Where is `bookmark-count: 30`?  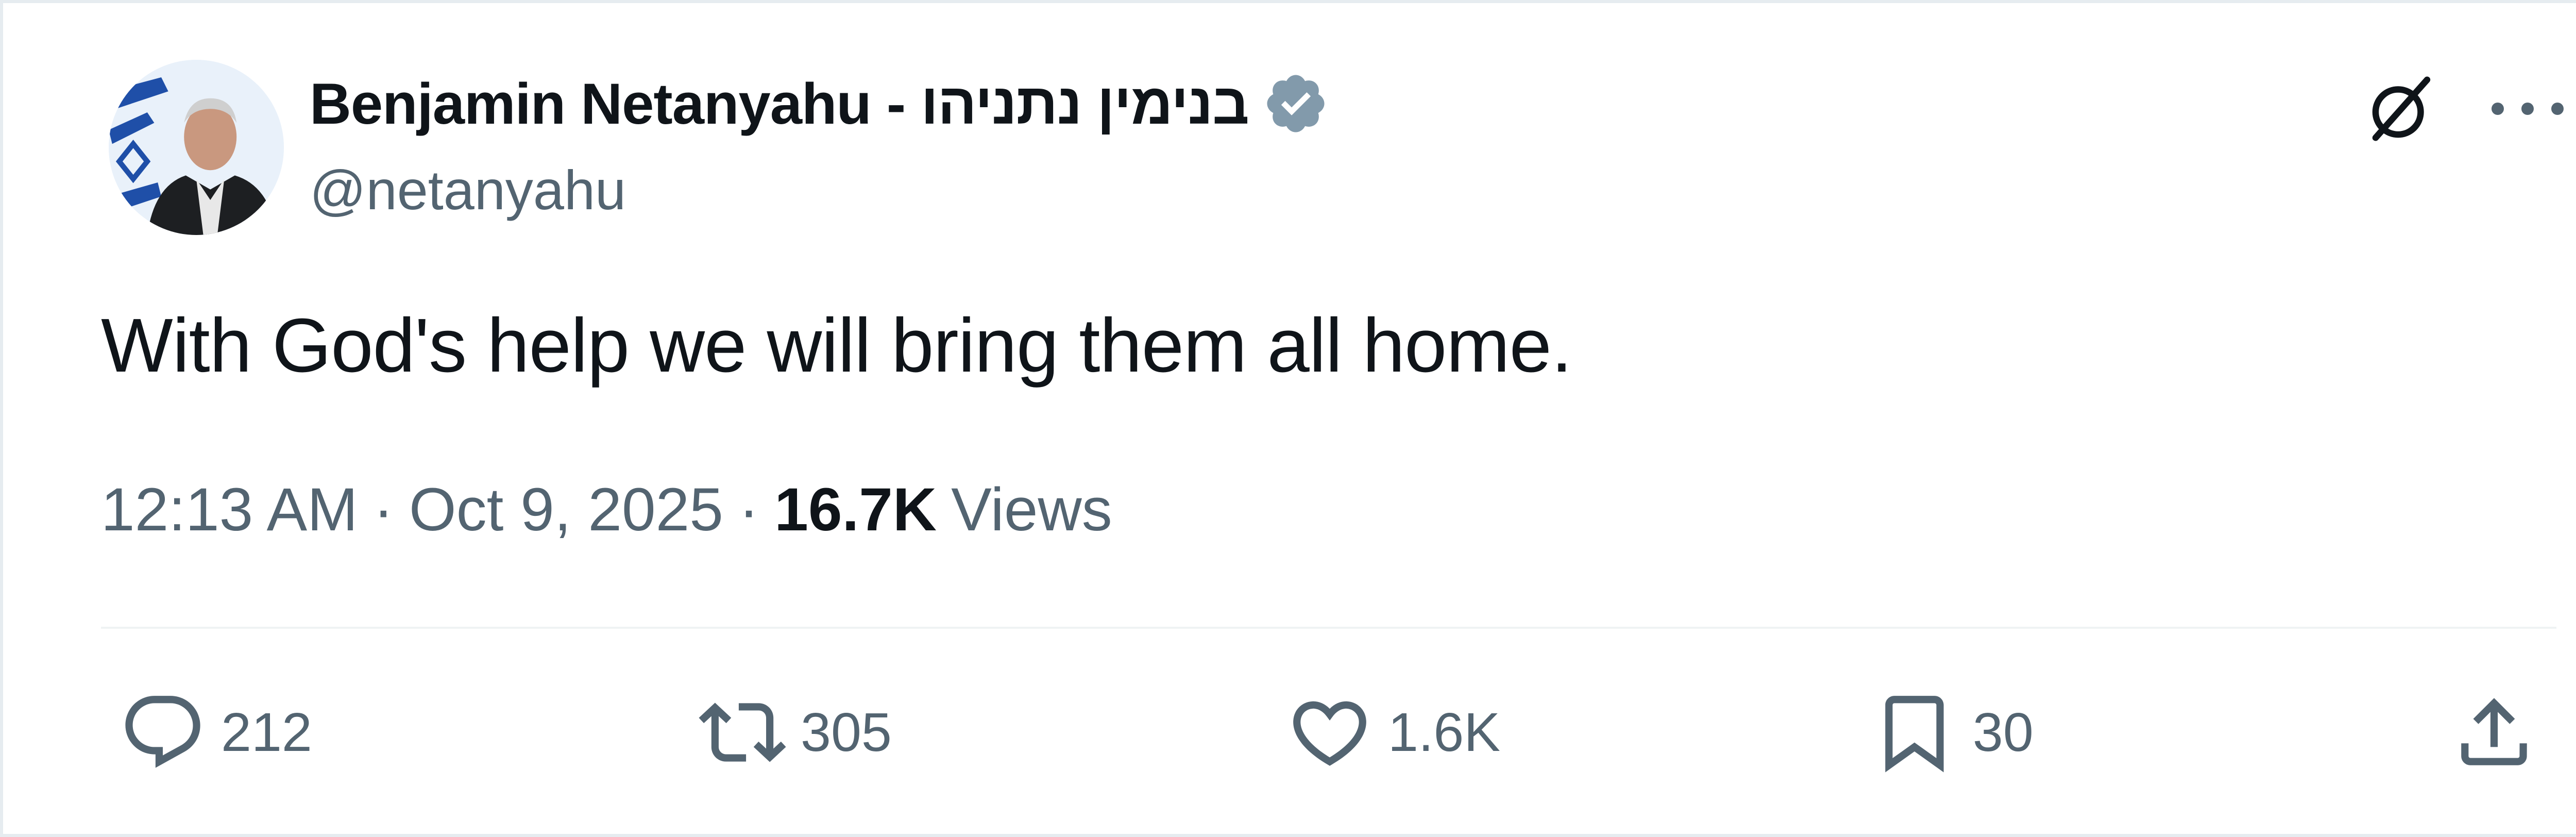 bookmark-count: 30 is located at coordinates (2003, 732).